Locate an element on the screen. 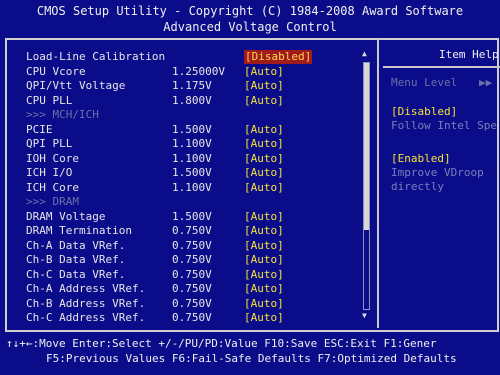 This screenshot has width=500, height=375. setting-row: CPU Vcore 1.25000V [Auto] is located at coordinates (196, 72).